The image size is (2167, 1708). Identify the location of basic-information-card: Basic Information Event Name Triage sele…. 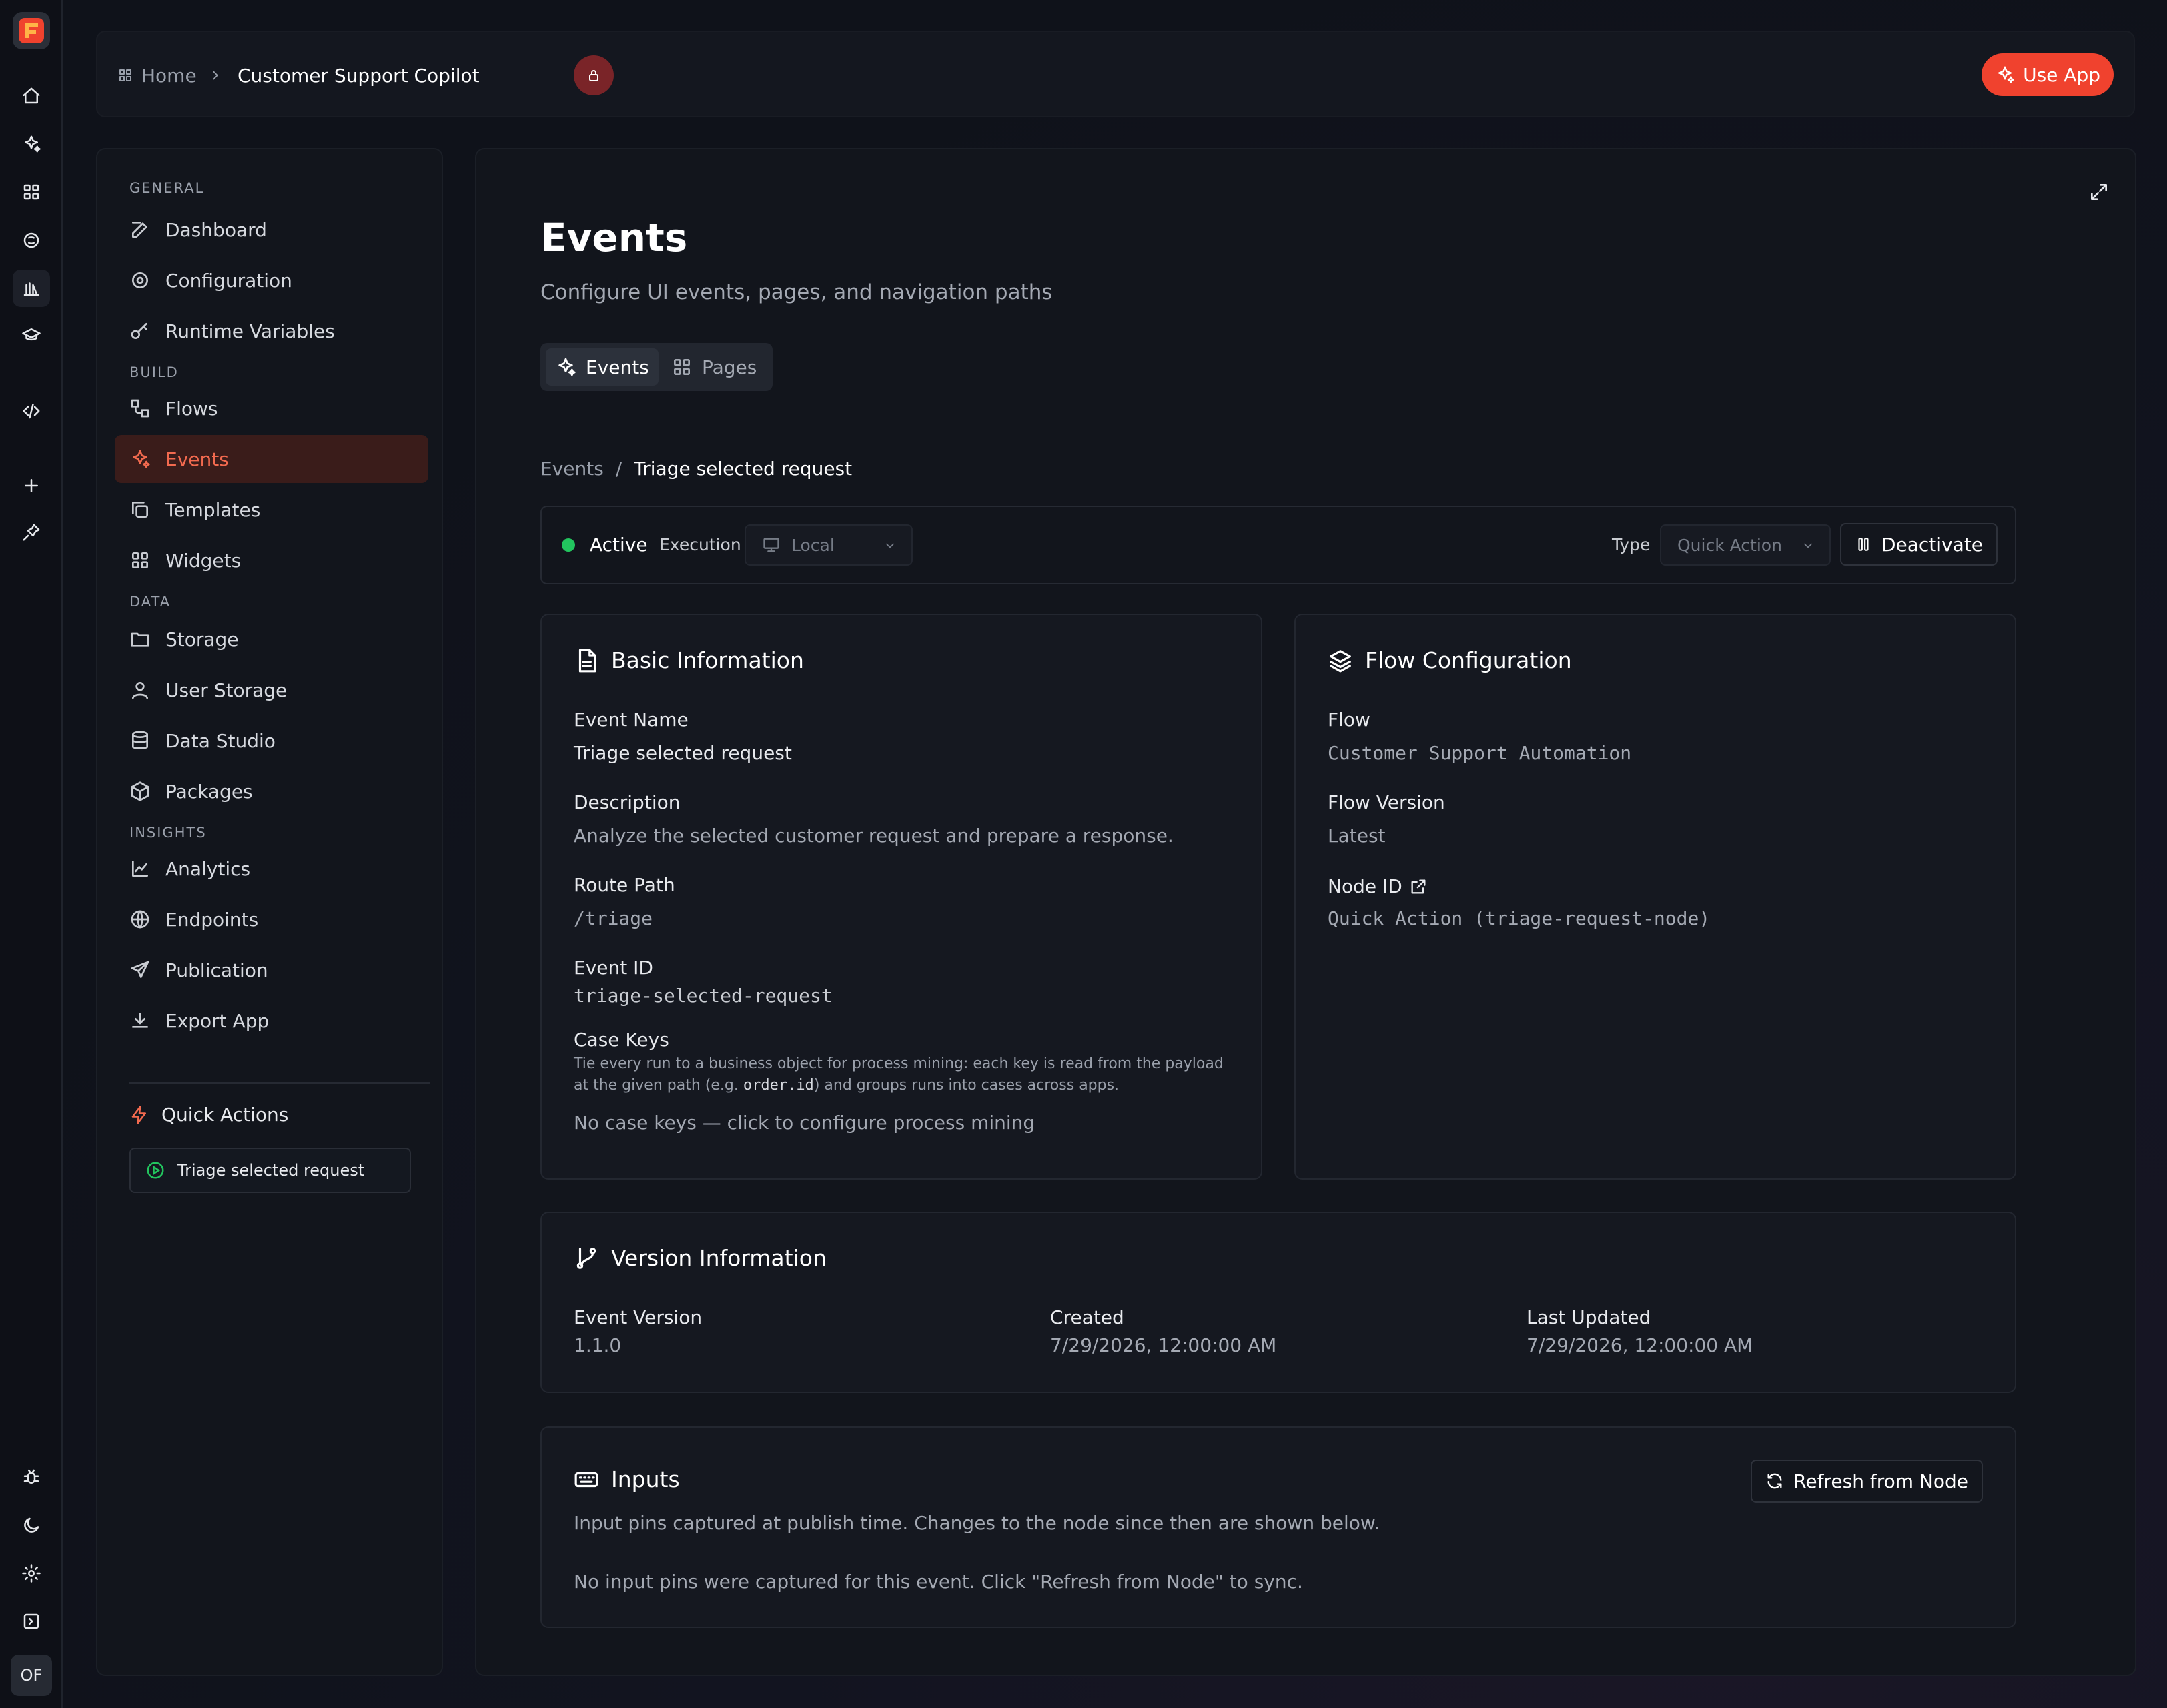
(901, 897).